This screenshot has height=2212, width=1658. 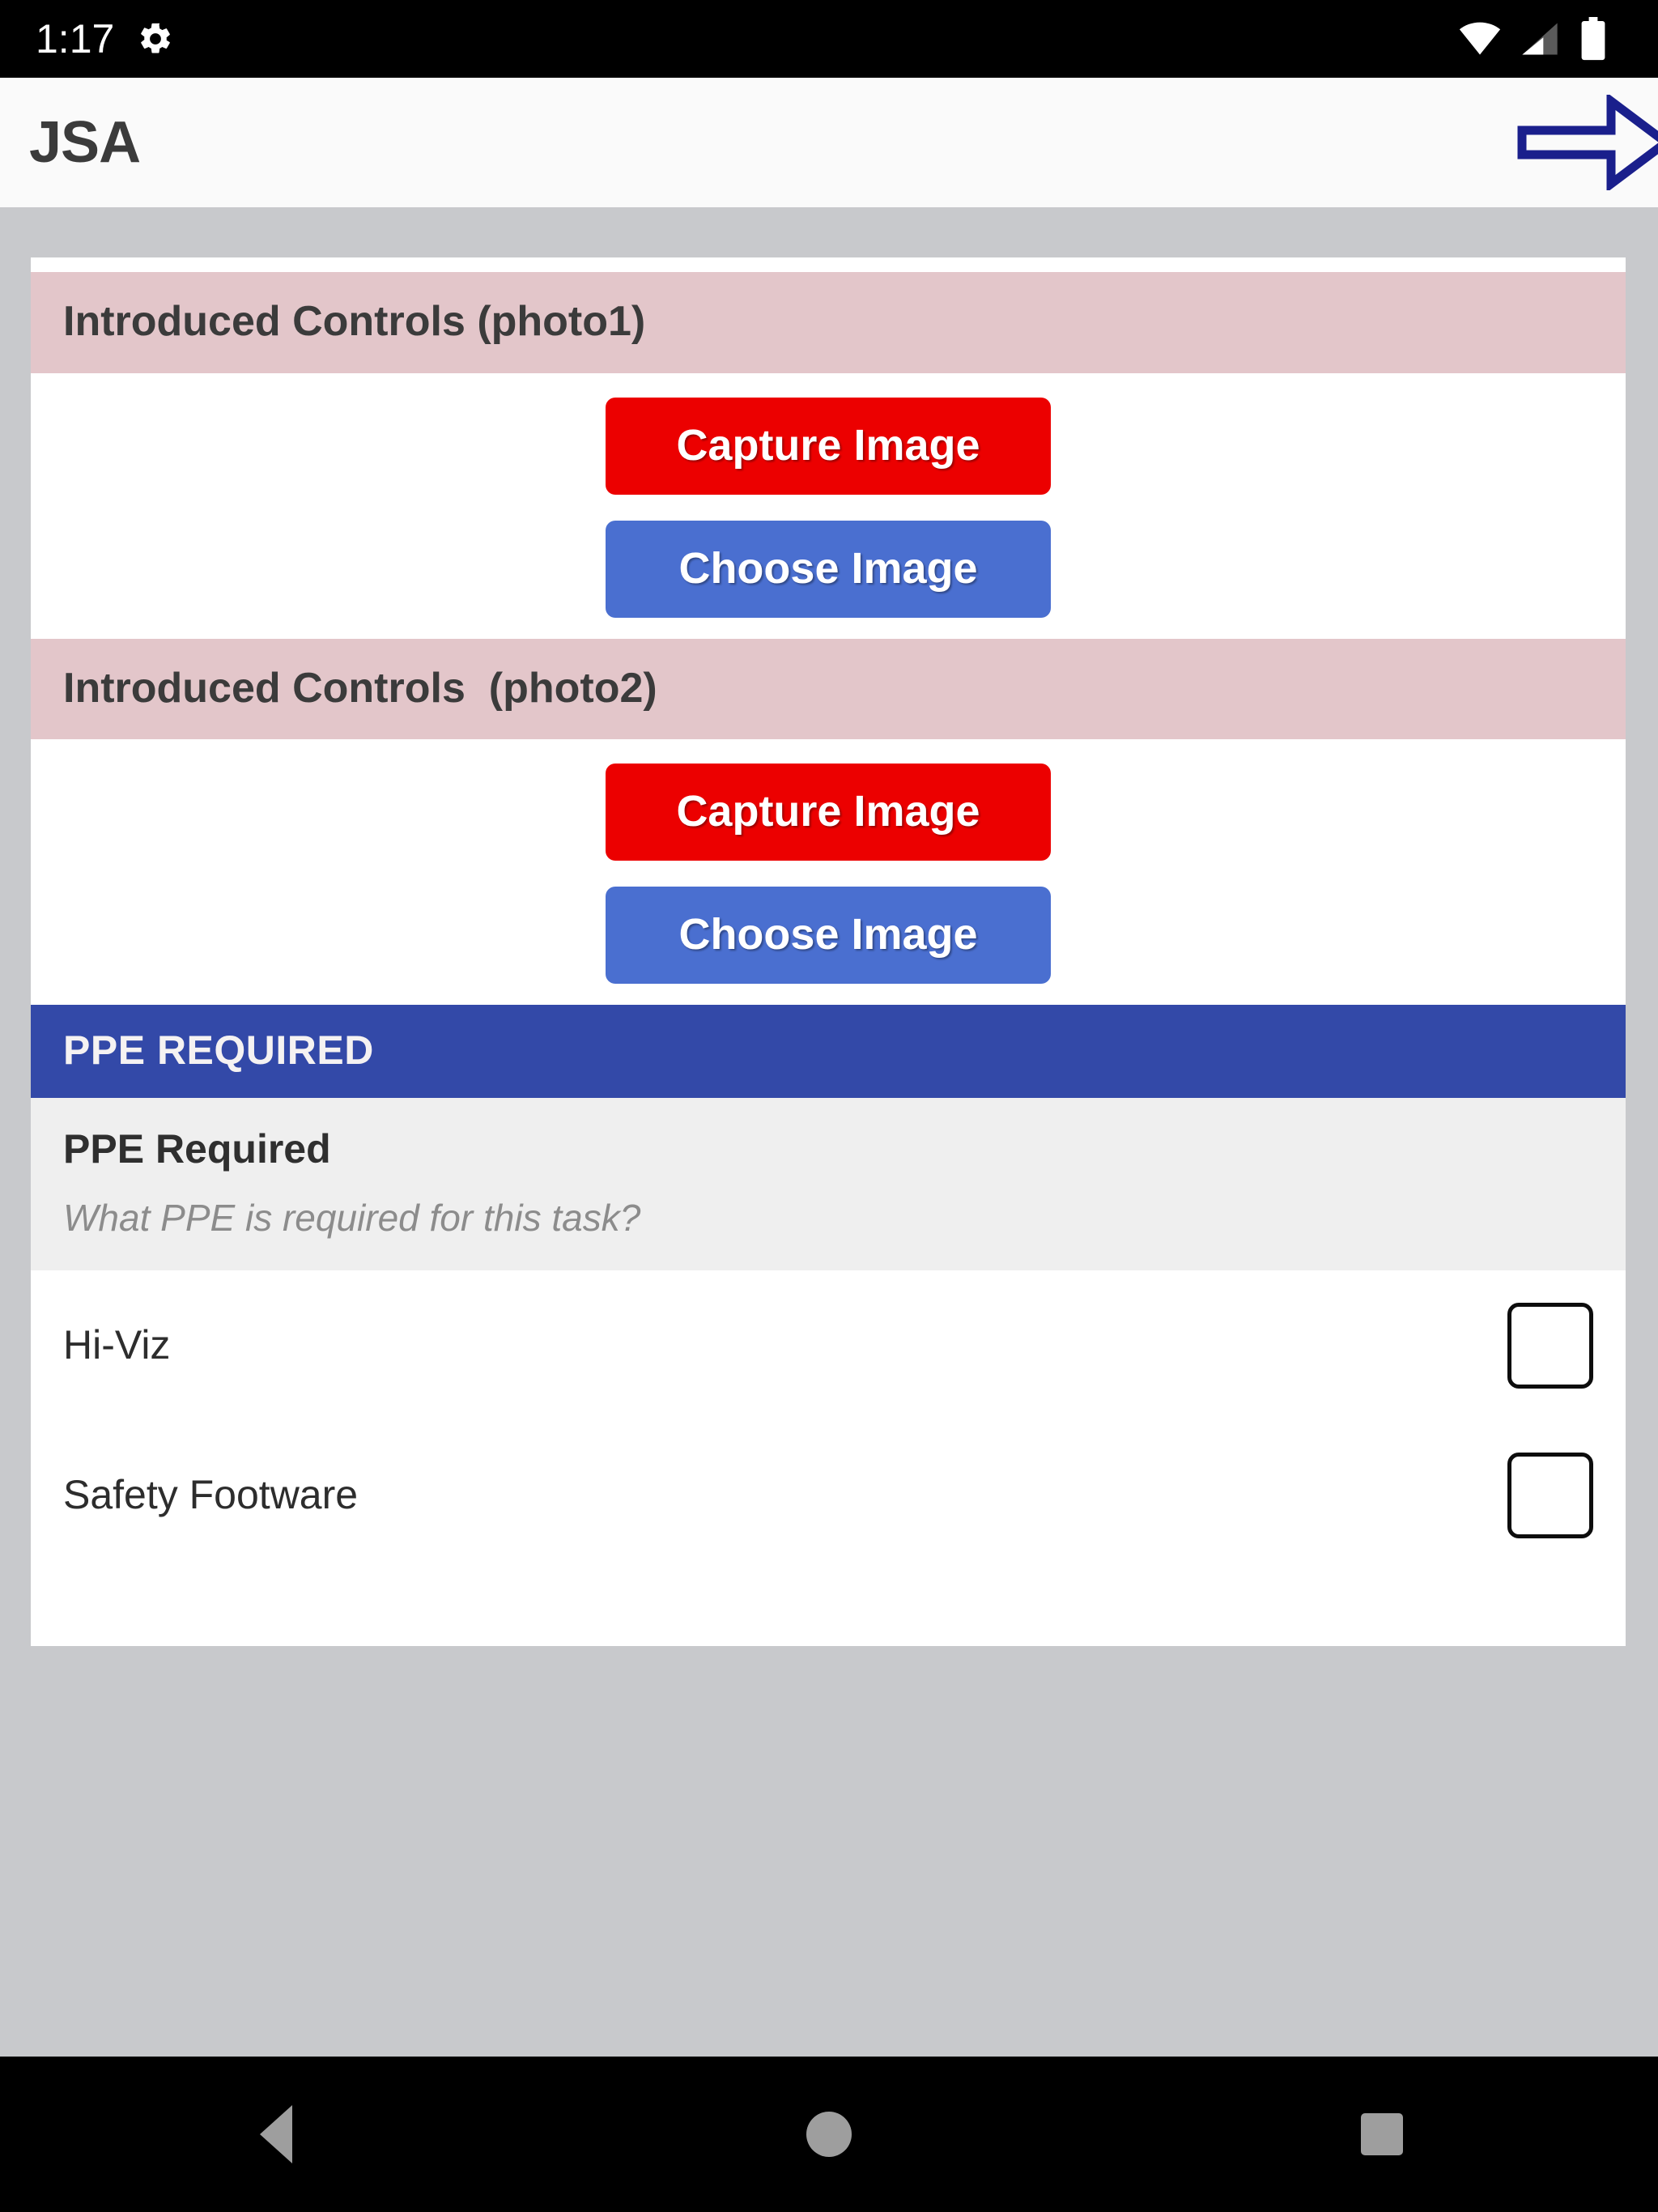 What do you see at coordinates (828, 1608) in the screenshot?
I see `ppe-list-tail` at bounding box center [828, 1608].